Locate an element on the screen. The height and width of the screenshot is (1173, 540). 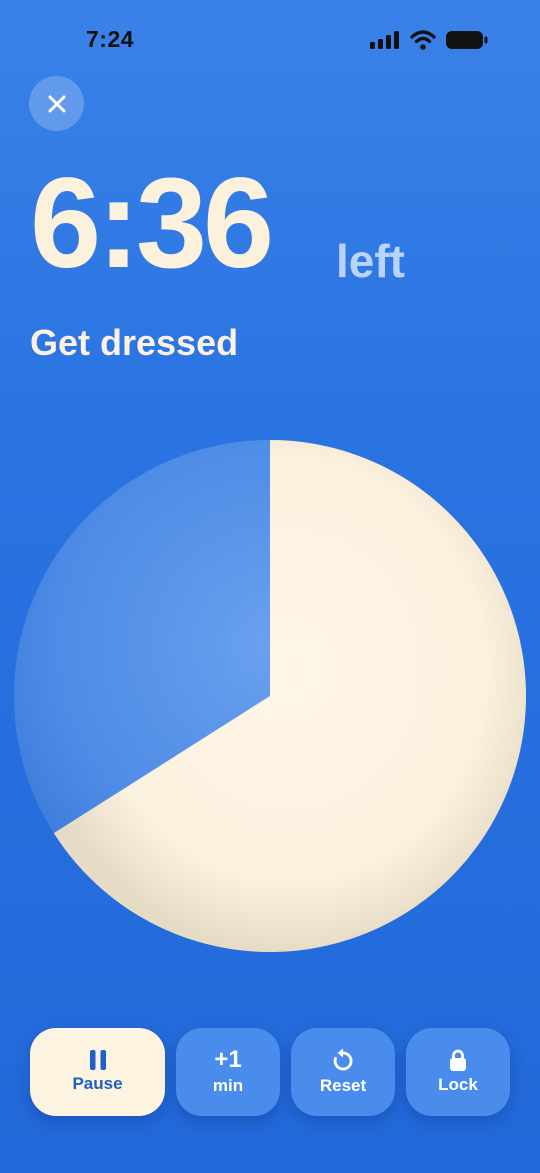
status-time: 7:24 is located at coordinates (110, 39).